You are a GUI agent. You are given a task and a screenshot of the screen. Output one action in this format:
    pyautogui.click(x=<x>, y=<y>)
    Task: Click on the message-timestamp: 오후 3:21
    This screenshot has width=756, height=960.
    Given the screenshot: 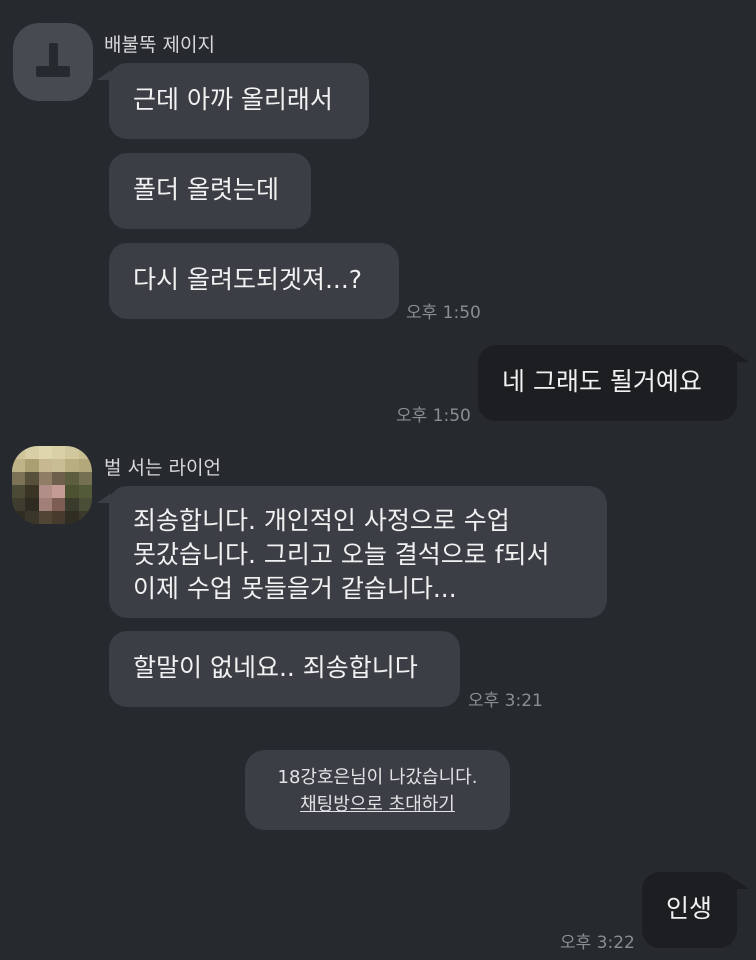 What is the action you would take?
    pyautogui.click(x=505, y=701)
    